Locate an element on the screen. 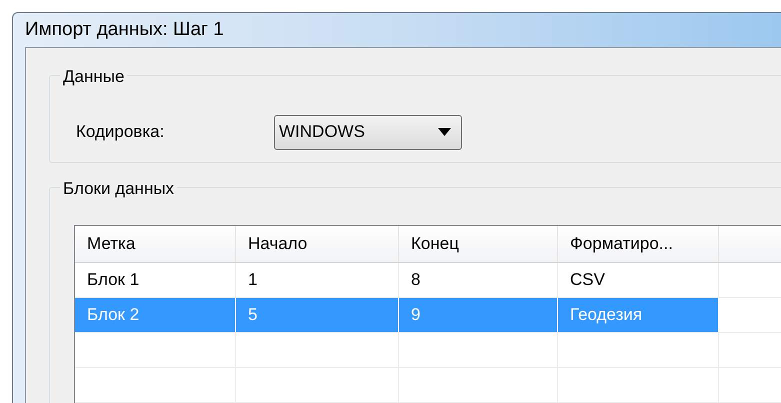 Image resolution: width=781 pixels, height=403 pixels. encoding-dropdown: WINDOWS is located at coordinates (368, 132).